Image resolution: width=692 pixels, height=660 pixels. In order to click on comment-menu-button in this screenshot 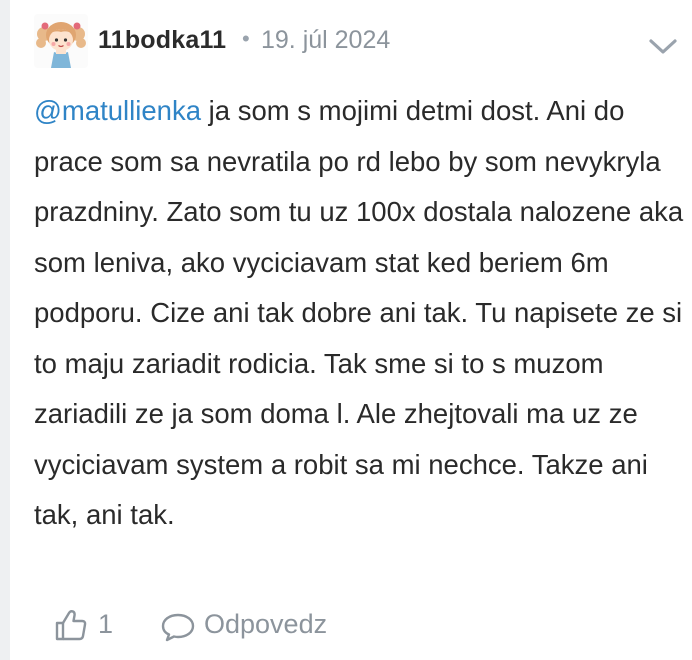, I will do `click(663, 46)`.